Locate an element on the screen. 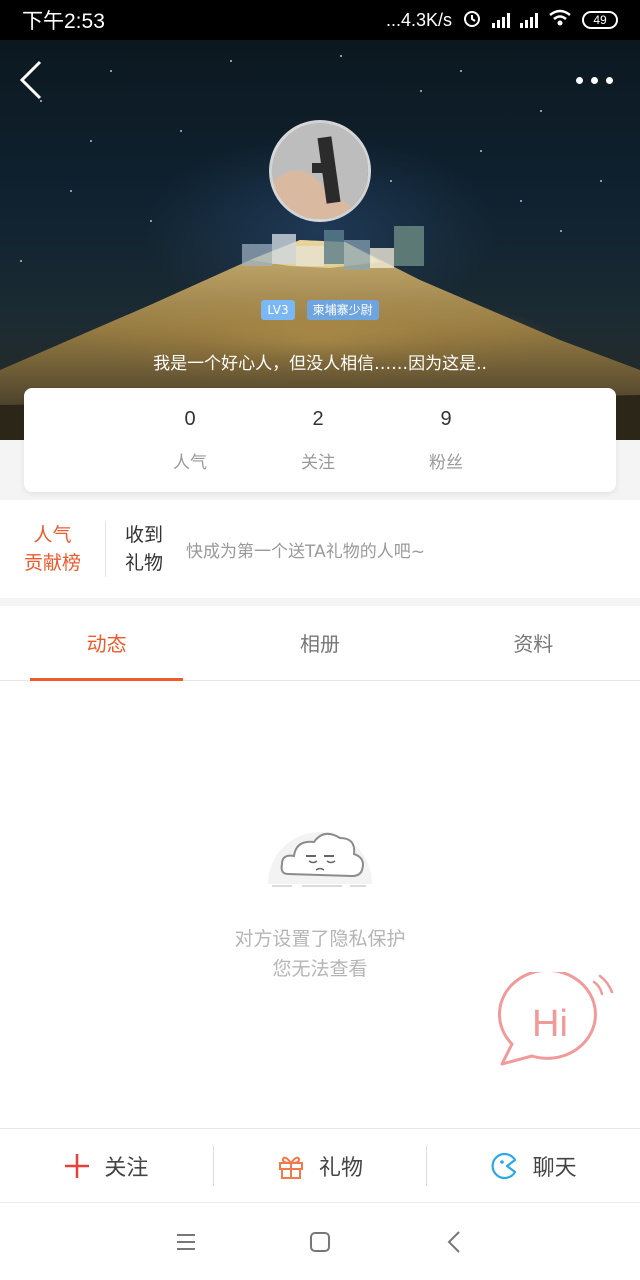 The image size is (640, 1280). home-button is located at coordinates (320, 1242).